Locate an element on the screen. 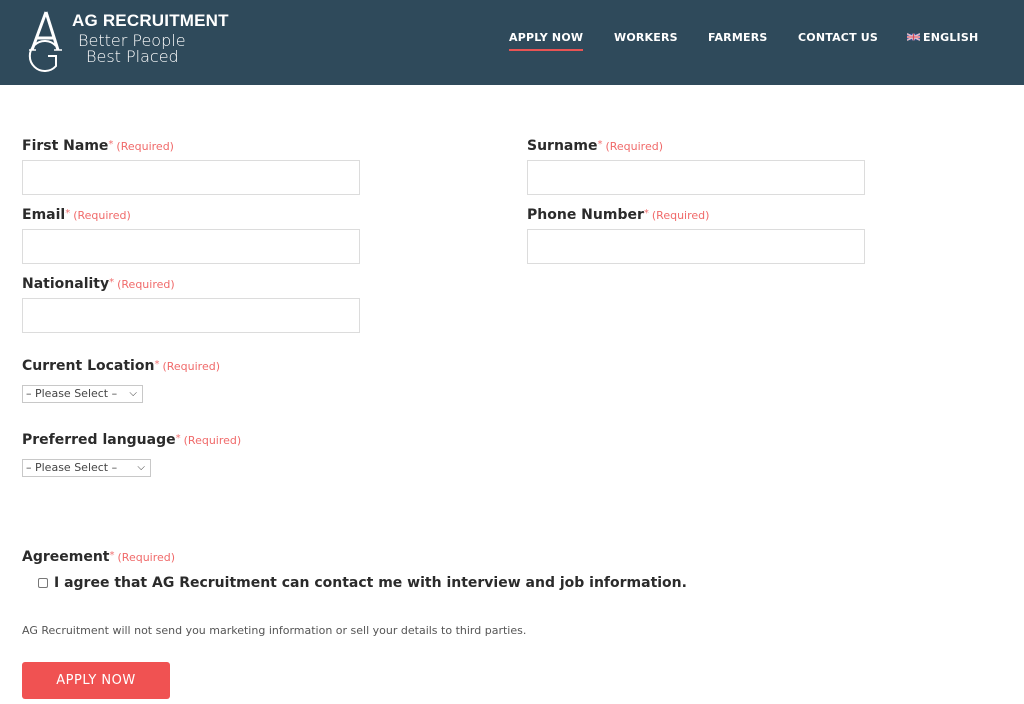 This screenshot has height=704, width=1024. site-logo: AG RECRUITMENT Better People Best Placed is located at coordinates (125, 41).